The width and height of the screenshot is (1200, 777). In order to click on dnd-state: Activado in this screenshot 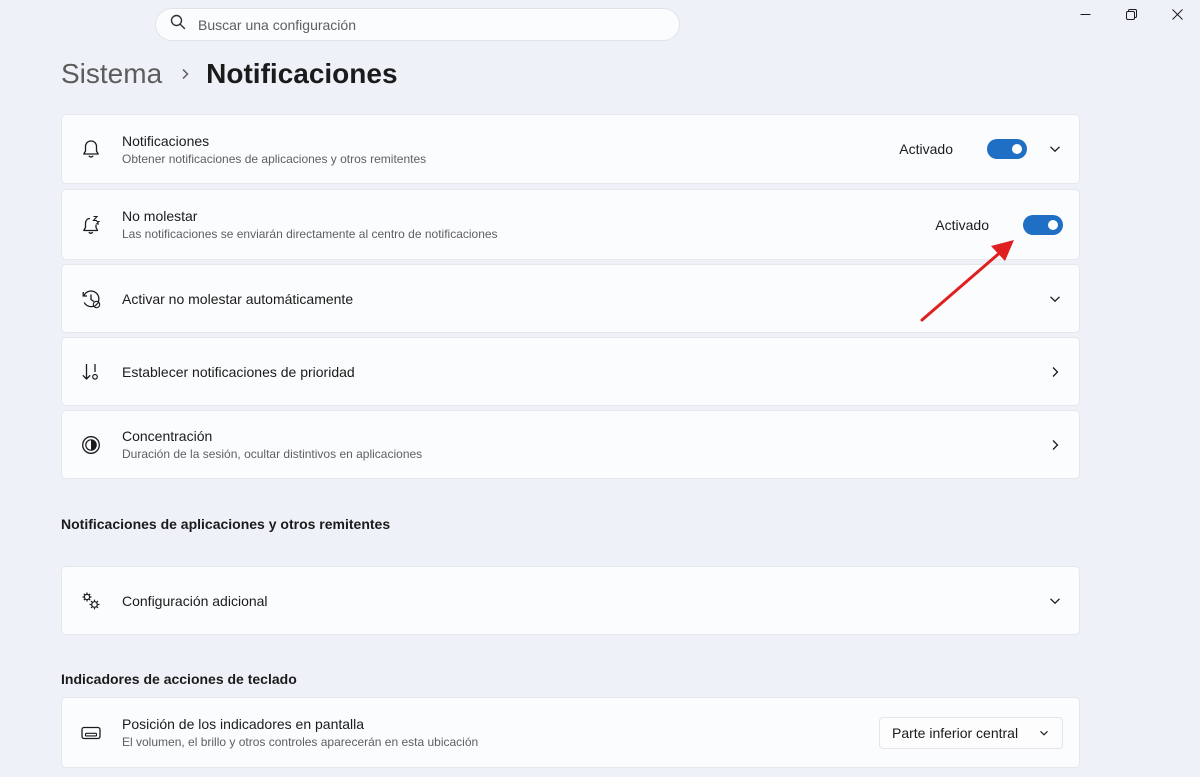, I will do `click(962, 224)`.